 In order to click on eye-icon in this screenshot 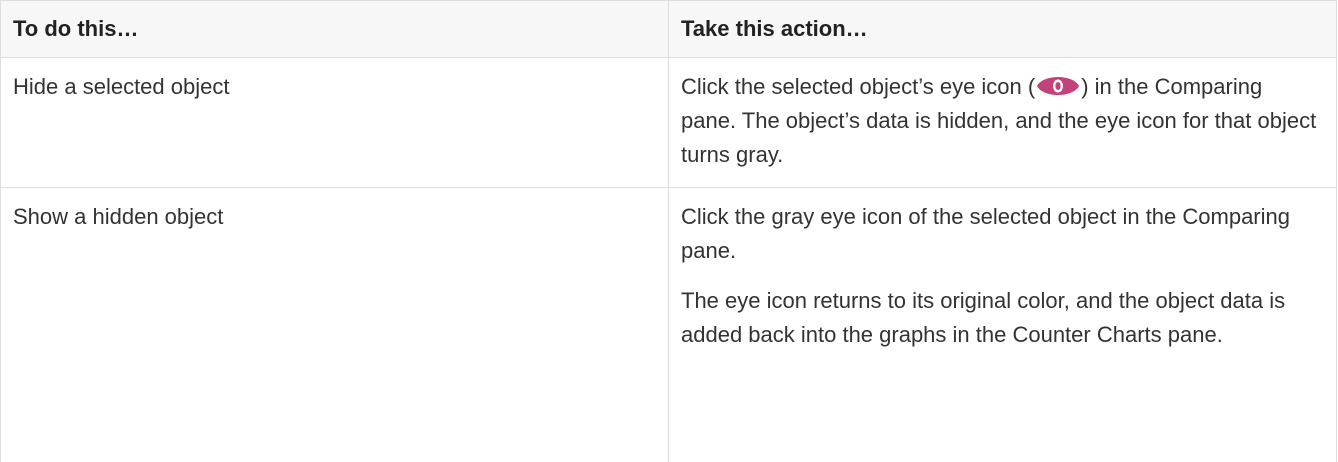, I will do `click(1058, 86)`.